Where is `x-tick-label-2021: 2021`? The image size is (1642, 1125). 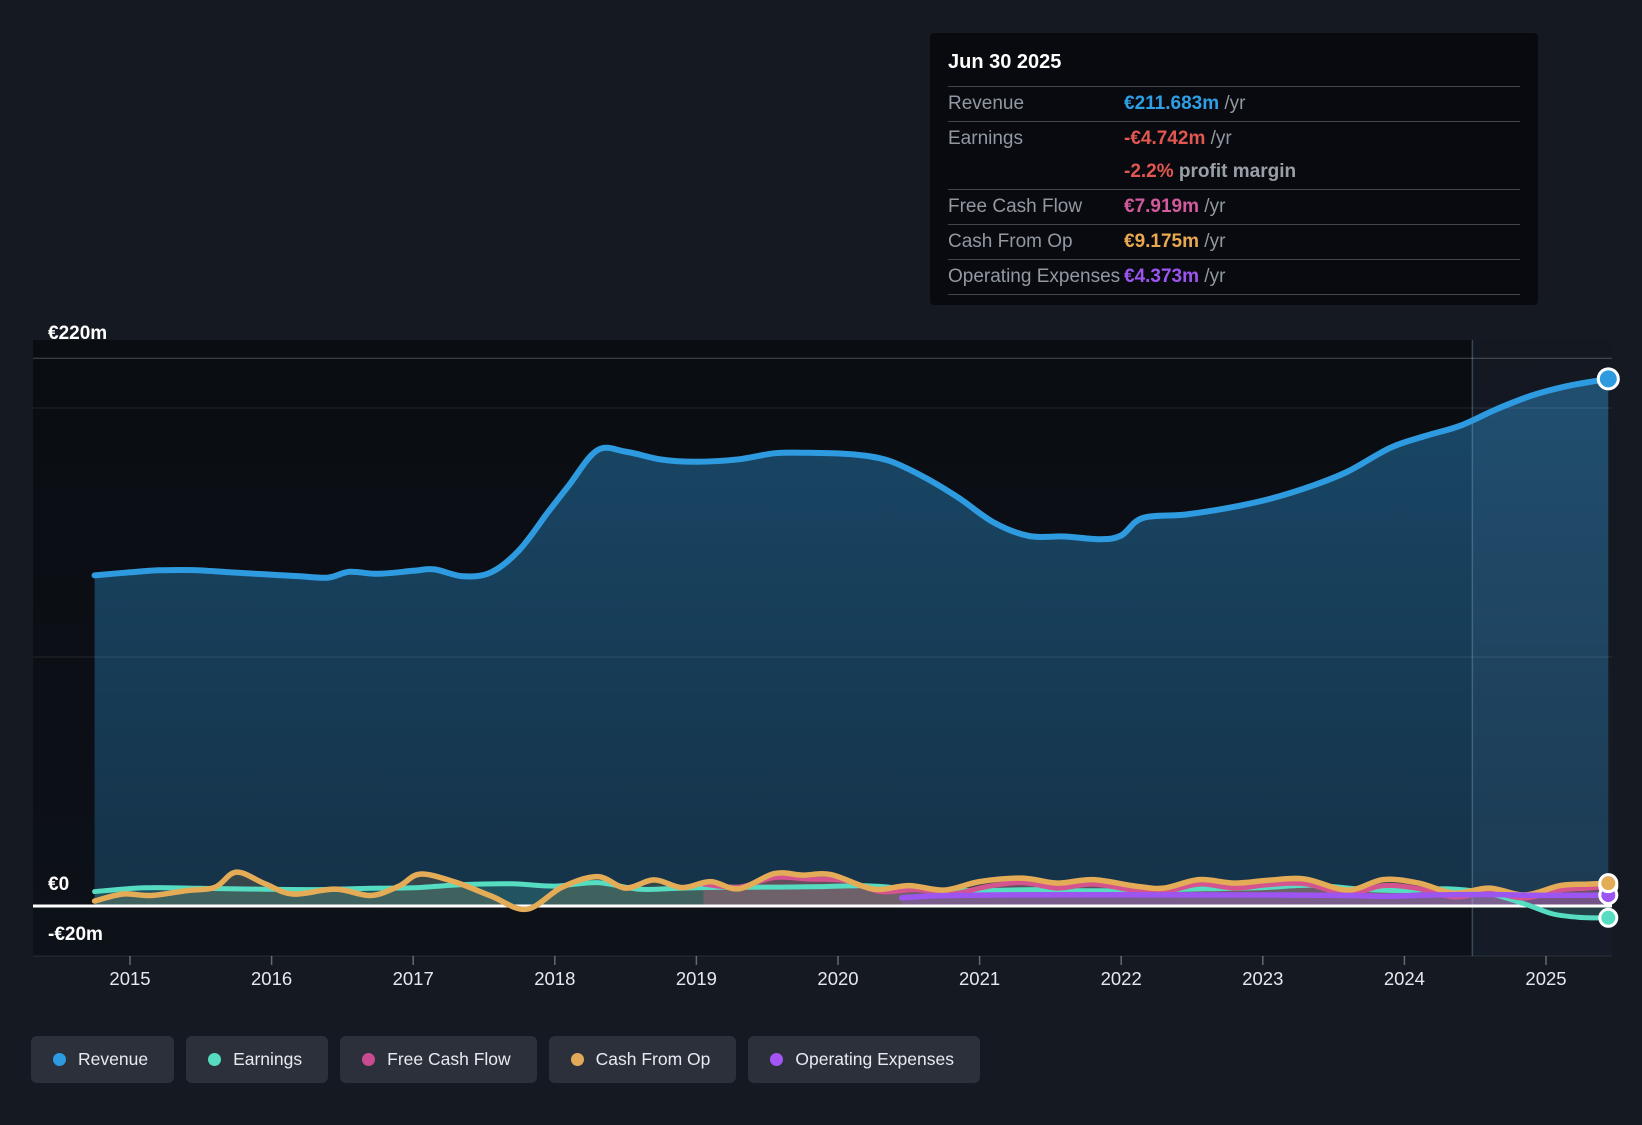
x-tick-label-2021: 2021 is located at coordinates (979, 978).